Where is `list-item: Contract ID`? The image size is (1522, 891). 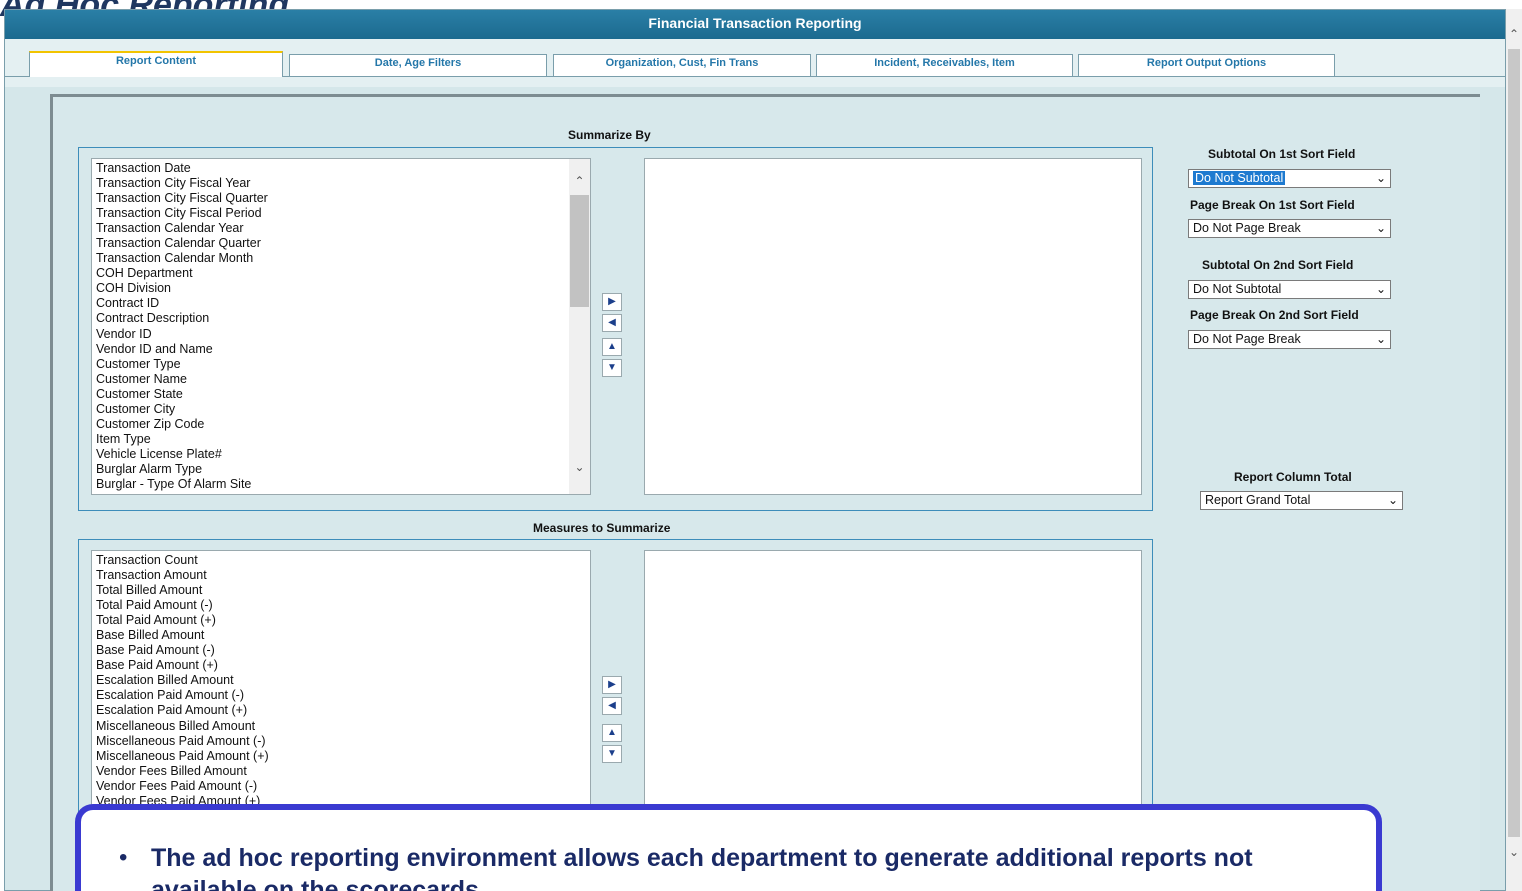
list-item: Contract ID is located at coordinates (343, 303).